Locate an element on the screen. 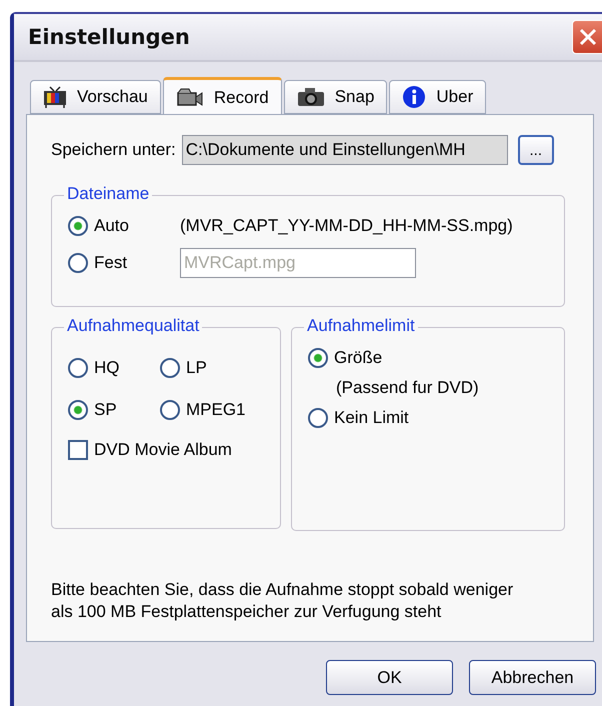 The height and width of the screenshot is (706, 602). radio-option: LP is located at coordinates (212, 368).